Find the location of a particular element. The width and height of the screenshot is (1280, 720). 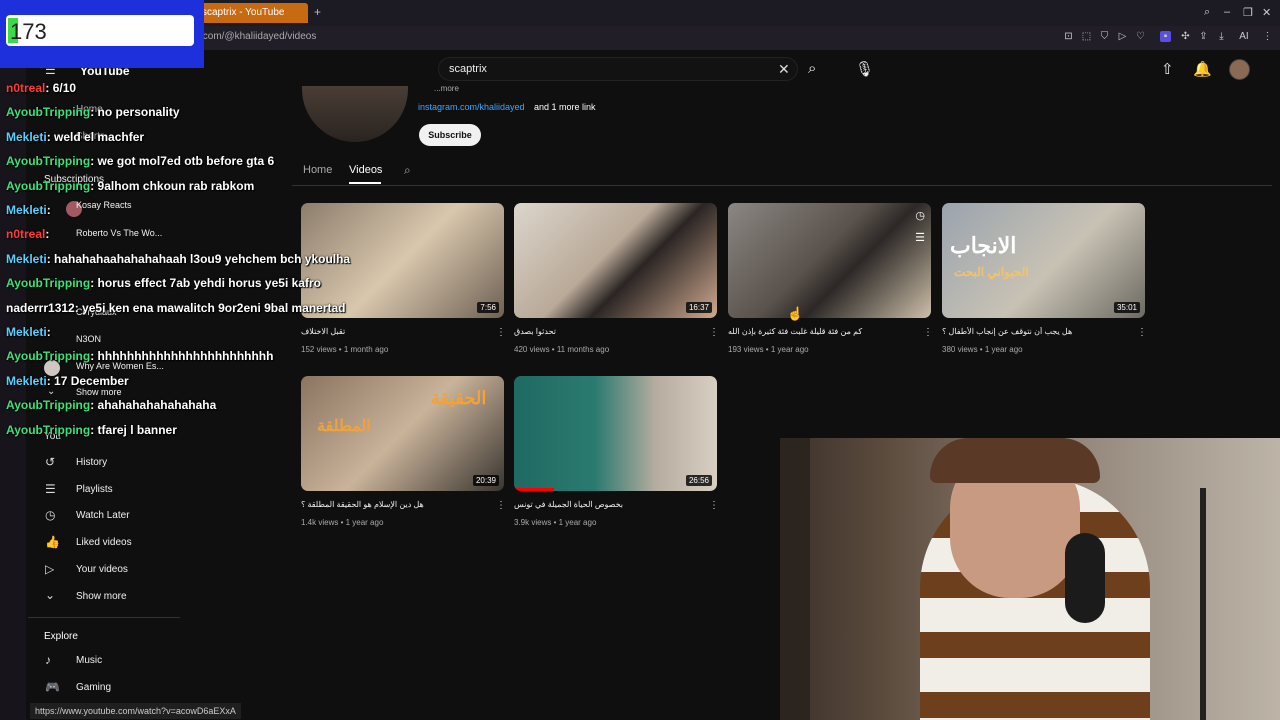

video-meta: 380 views • 1 year ago is located at coordinates (982, 349).